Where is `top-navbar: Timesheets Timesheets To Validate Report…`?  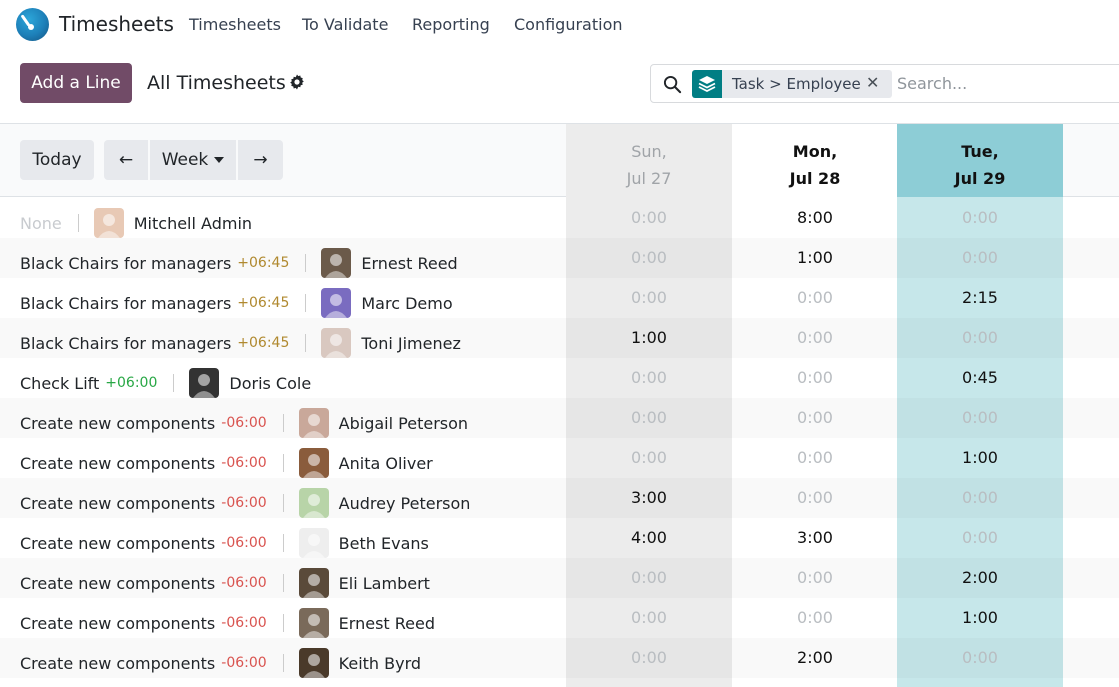 top-navbar: Timesheets Timesheets To Validate Report… is located at coordinates (559, 25).